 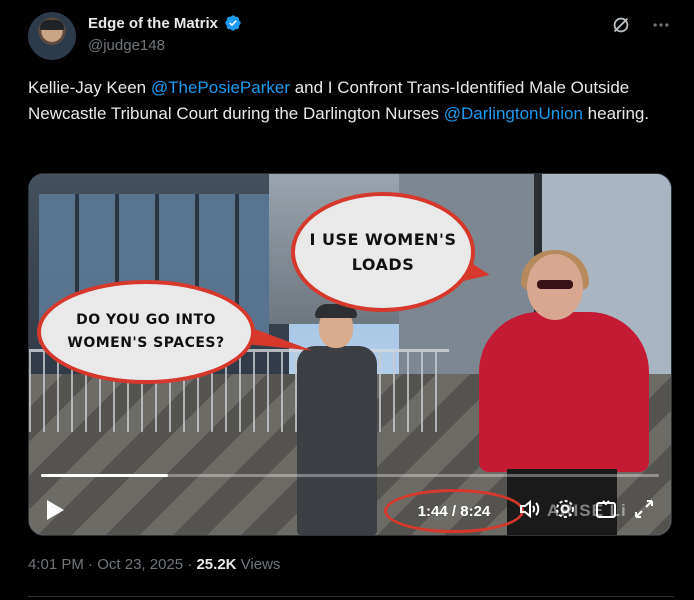 I want to click on author-name: Edge of the Matrix, so click(x=153, y=23).